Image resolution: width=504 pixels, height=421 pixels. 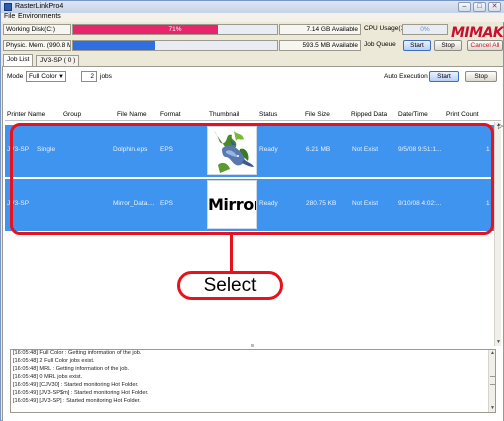 I want to click on tab-jv3-sp: JV3-SP ( 0 ), so click(x=58, y=60).